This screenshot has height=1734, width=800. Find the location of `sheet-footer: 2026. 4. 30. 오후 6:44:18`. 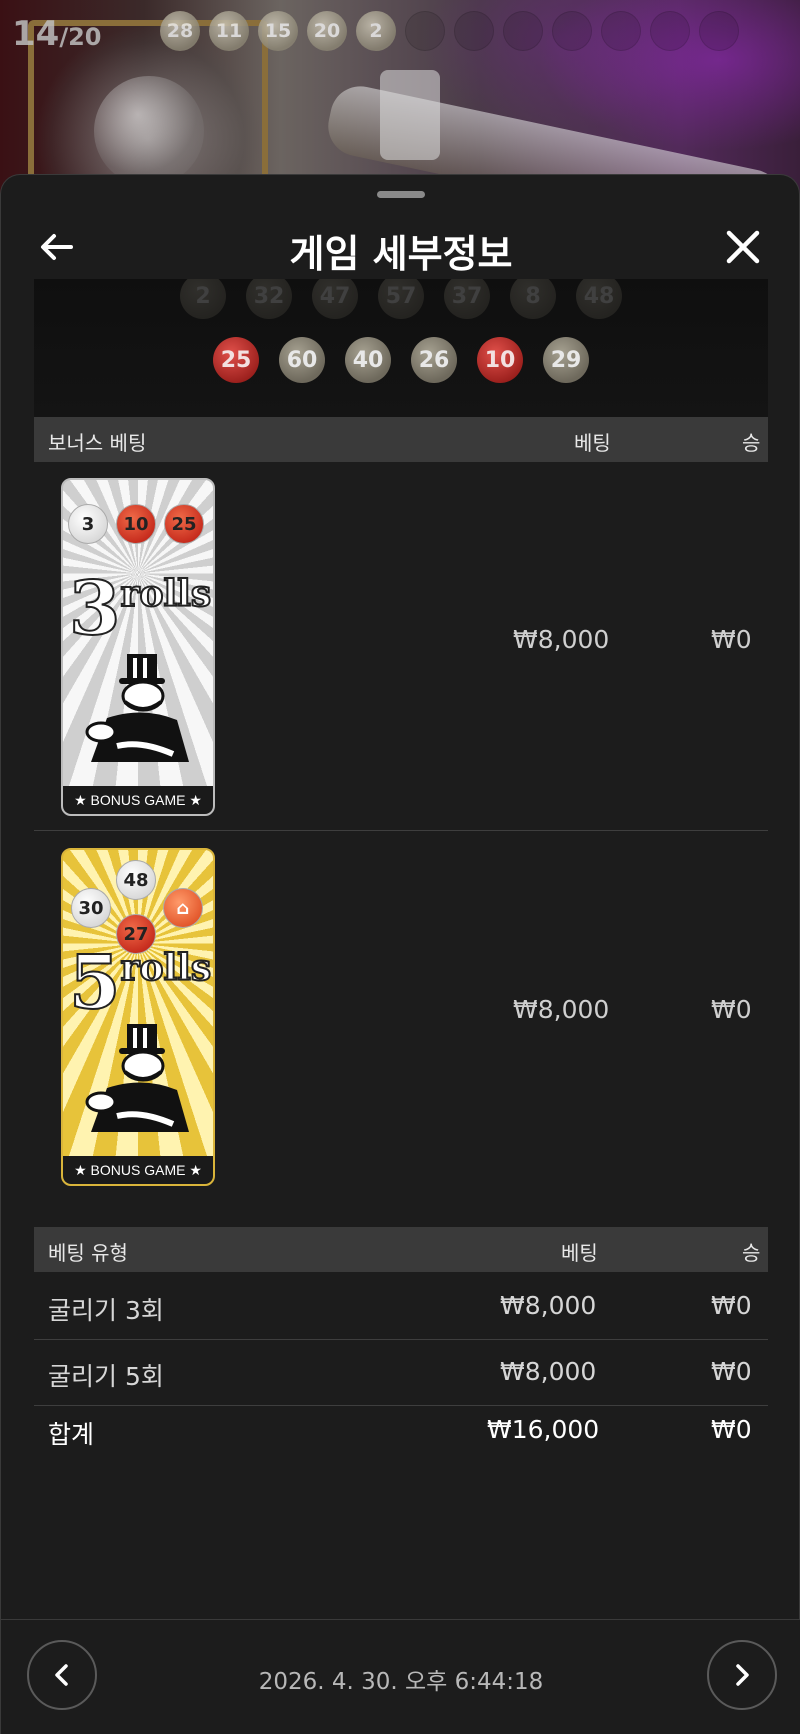

sheet-footer: 2026. 4. 30. 오후 6:44:18 is located at coordinates (400, 1676).